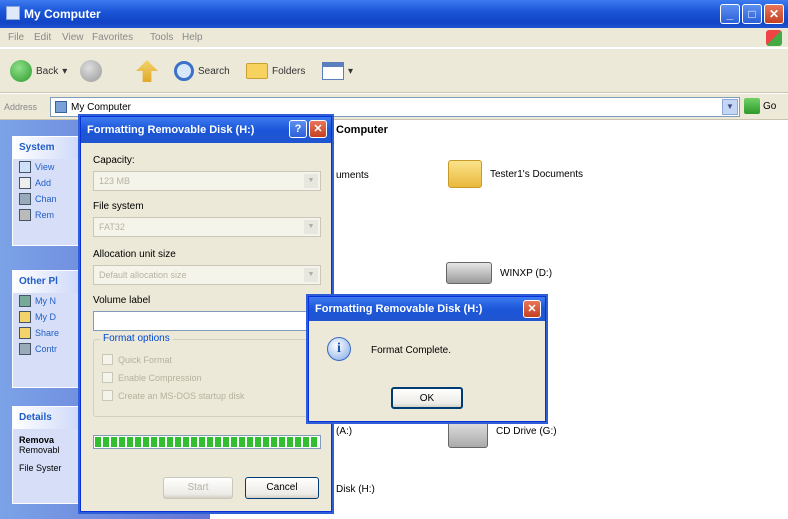 The image size is (788, 519). I want to click on enable-compression-checkbox: Enable Compression, so click(152, 377).